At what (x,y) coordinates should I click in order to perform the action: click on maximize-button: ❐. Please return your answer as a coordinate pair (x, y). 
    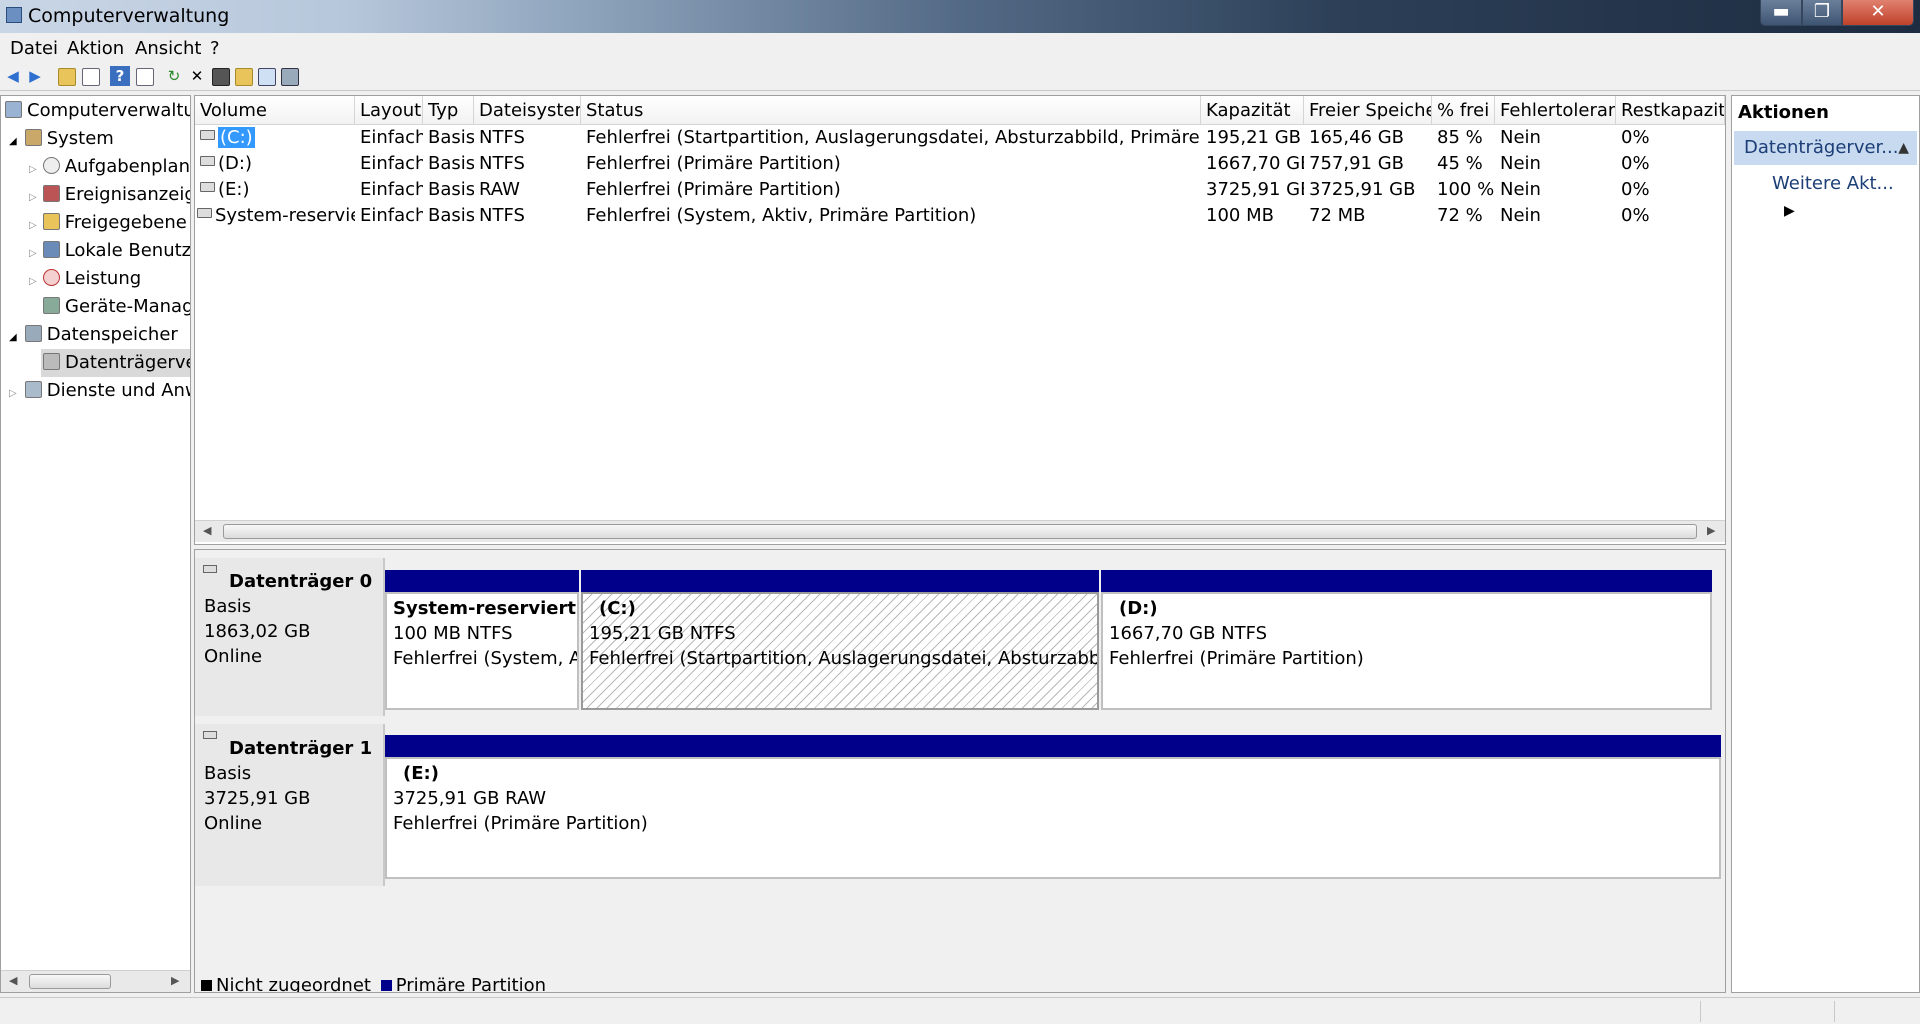
    Looking at the image, I should click on (1822, 13).